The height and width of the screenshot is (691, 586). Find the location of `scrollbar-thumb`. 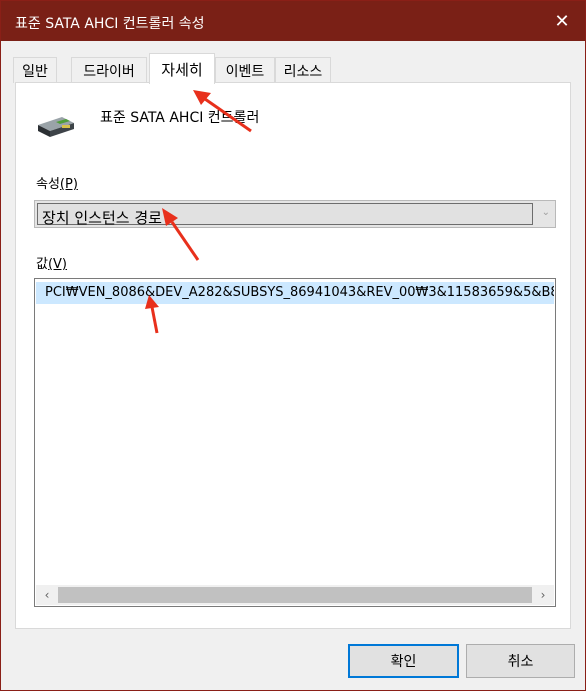

scrollbar-thumb is located at coordinates (295, 595).